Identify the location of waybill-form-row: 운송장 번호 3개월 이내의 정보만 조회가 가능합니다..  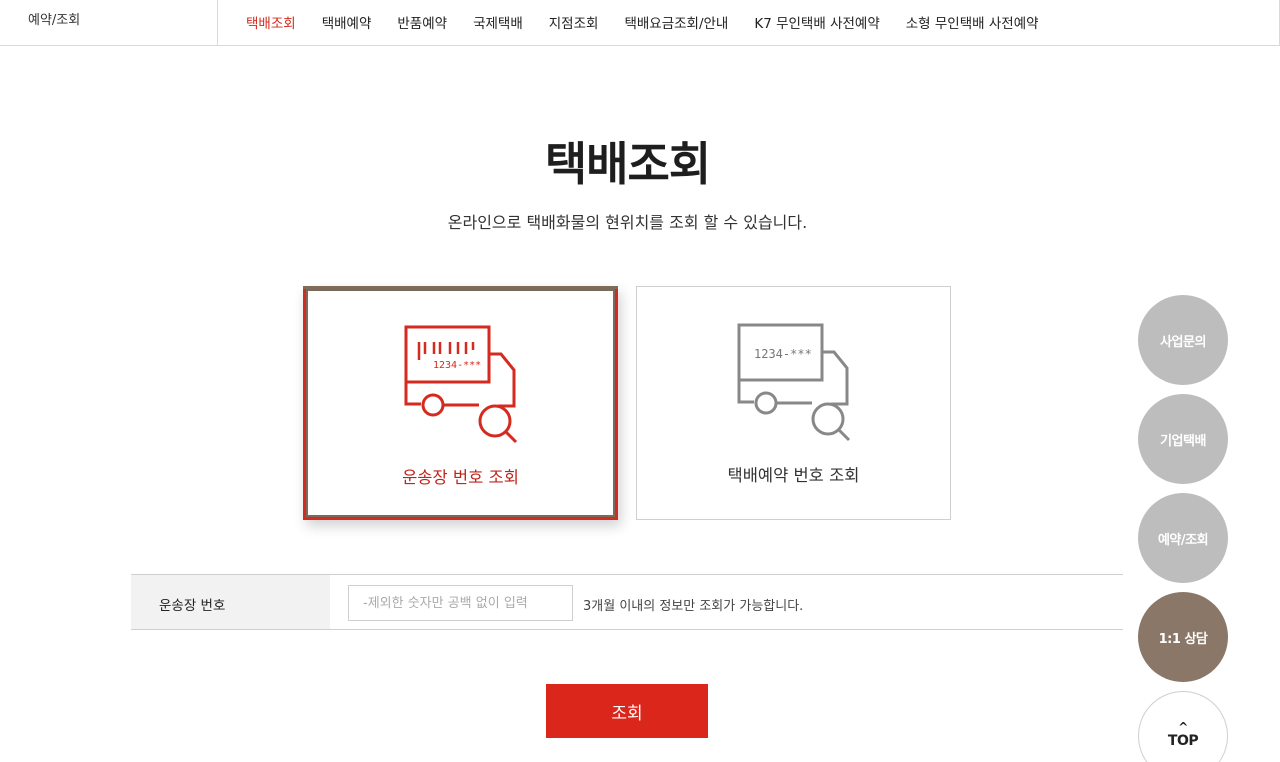
(627, 602).